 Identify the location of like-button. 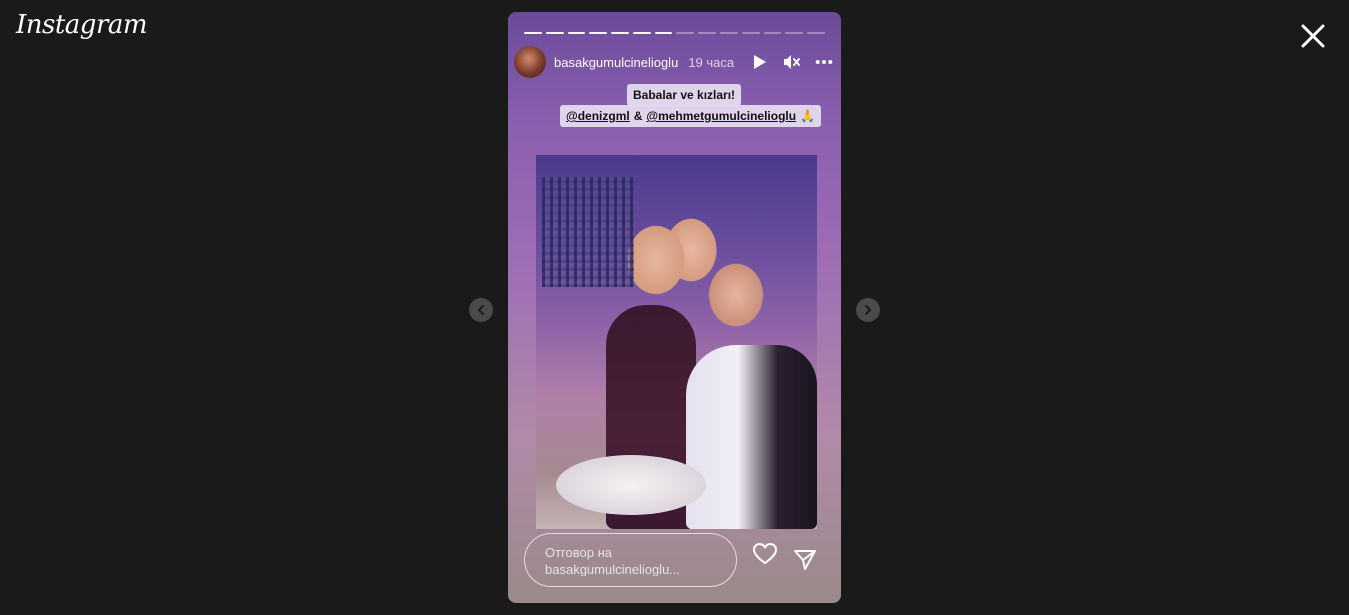
(765, 554).